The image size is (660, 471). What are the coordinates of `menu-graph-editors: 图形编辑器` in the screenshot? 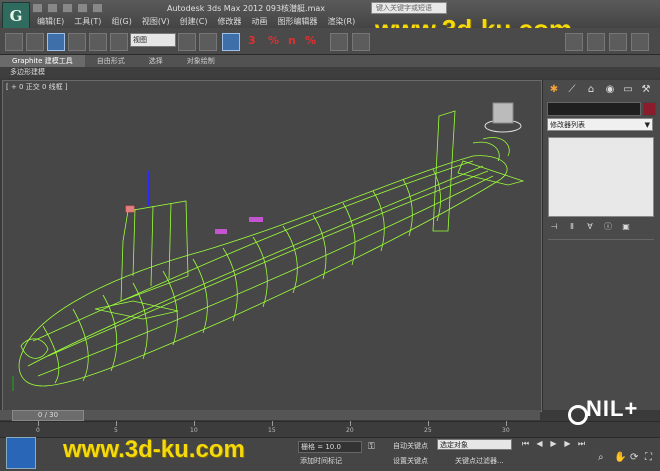 It's located at (297, 22).